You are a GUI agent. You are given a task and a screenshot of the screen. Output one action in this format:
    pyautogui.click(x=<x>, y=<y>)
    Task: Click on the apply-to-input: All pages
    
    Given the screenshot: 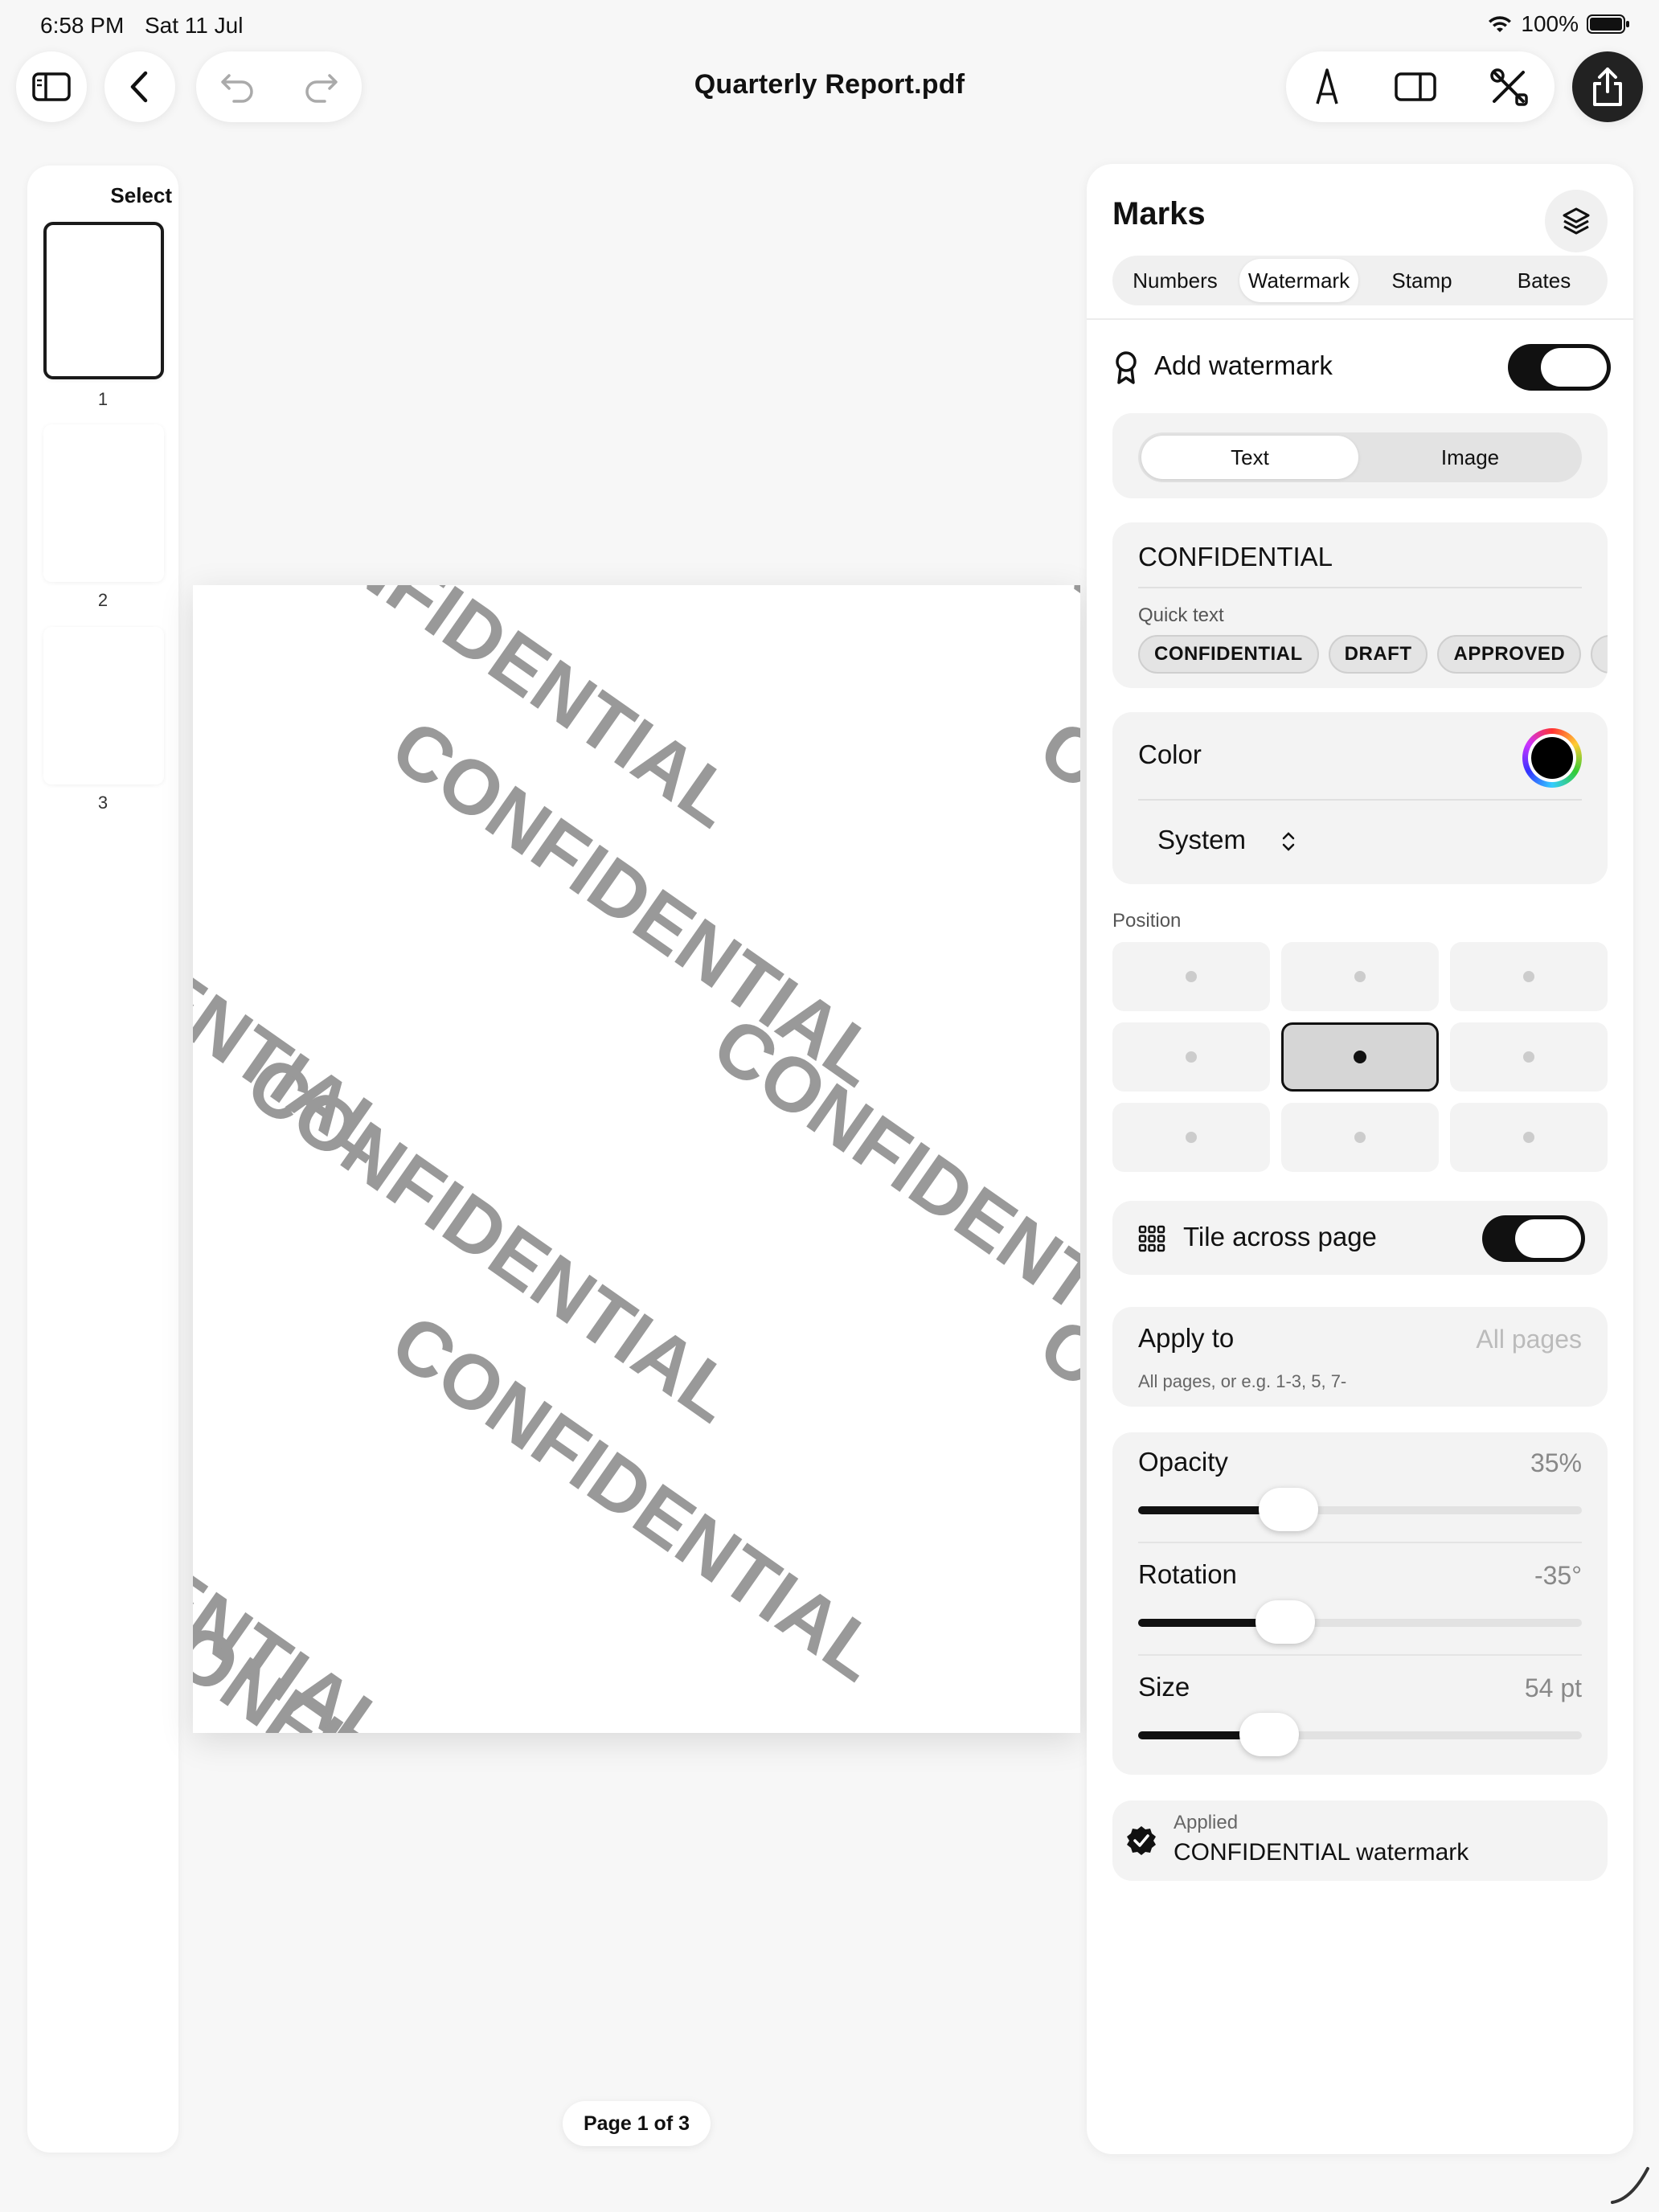 What is the action you would take?
    pyautogui.click(x=1529, y=1339)
    